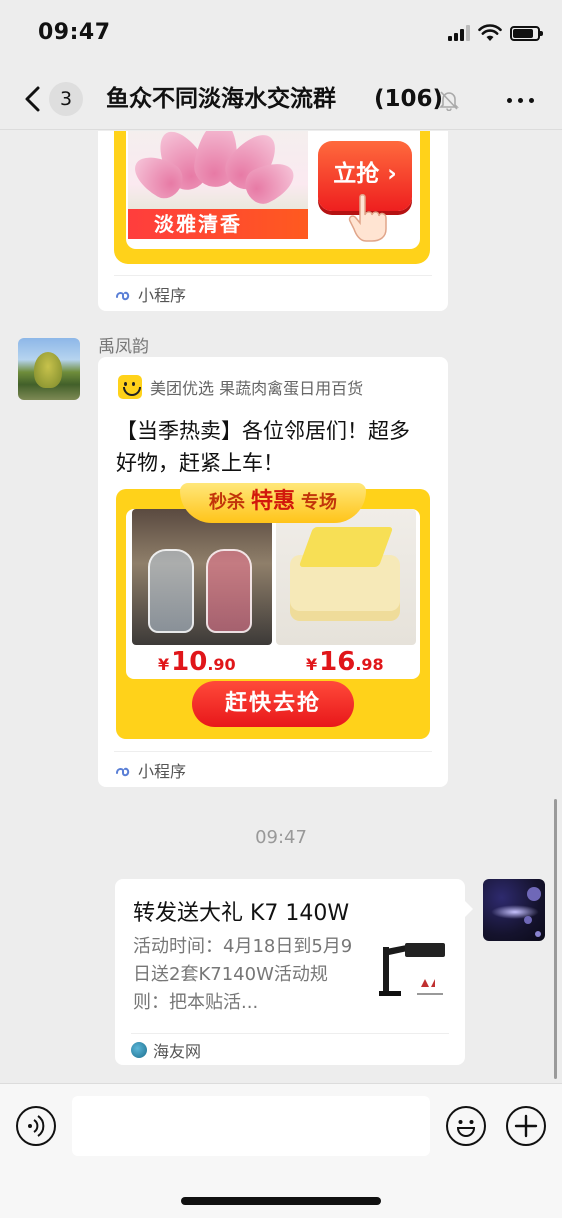 Image resolution: width=562 pixels, height=1218 pixels. What do you see at coordinates (123, 347) in the screenshot?
I see `sender-name: 禹凤韵` at bounding box center [123, 347].